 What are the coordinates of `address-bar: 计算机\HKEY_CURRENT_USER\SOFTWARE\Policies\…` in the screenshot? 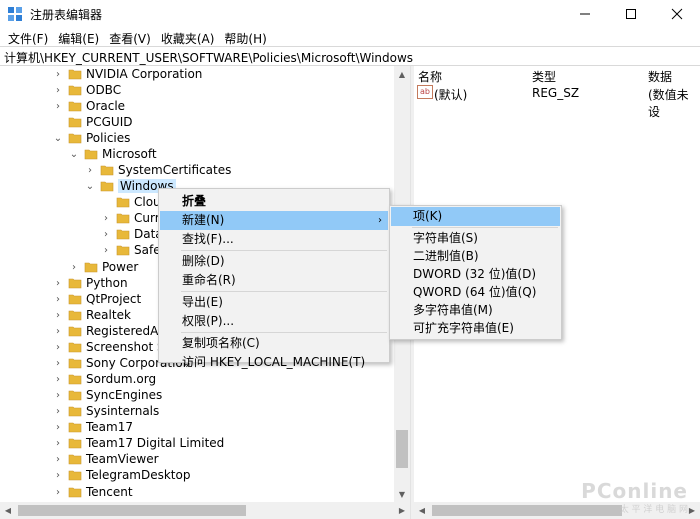 It's located at (350, 56).